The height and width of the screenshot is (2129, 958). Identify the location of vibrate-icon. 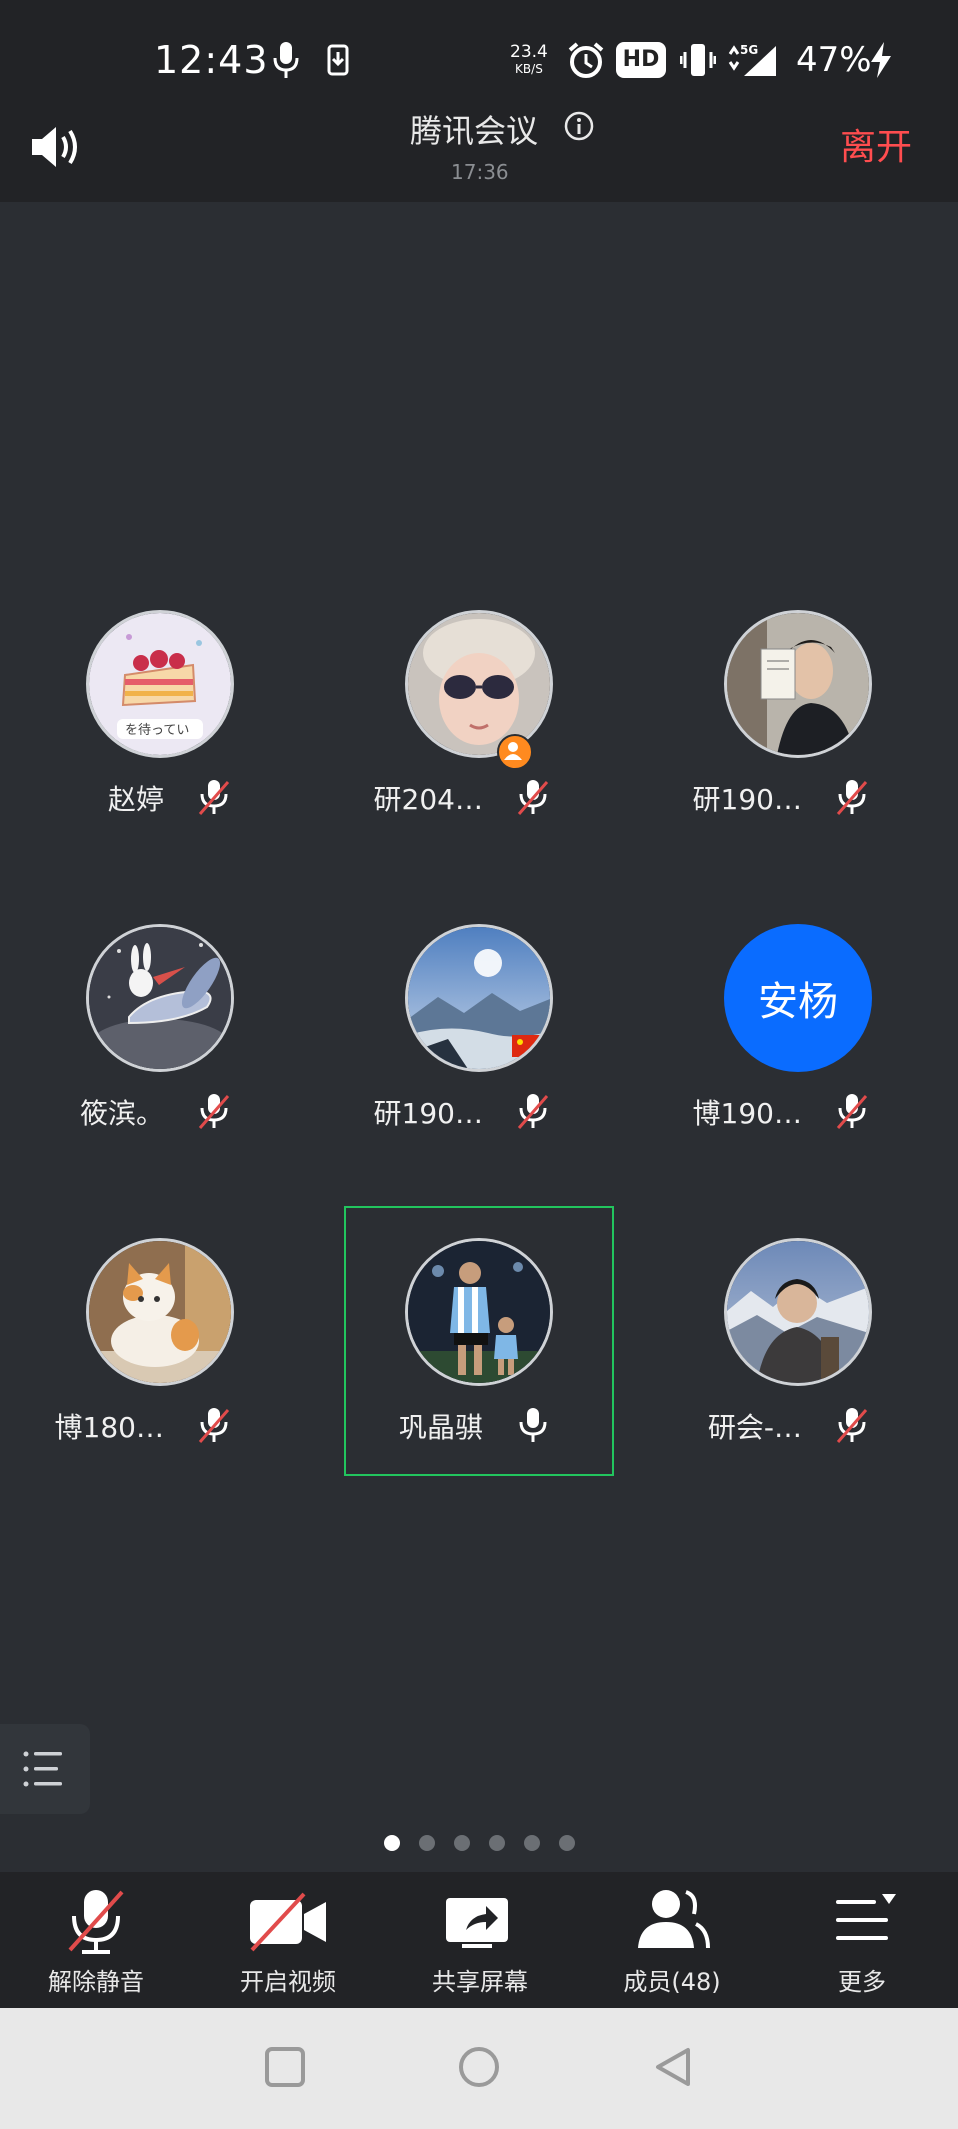
(698, 62).